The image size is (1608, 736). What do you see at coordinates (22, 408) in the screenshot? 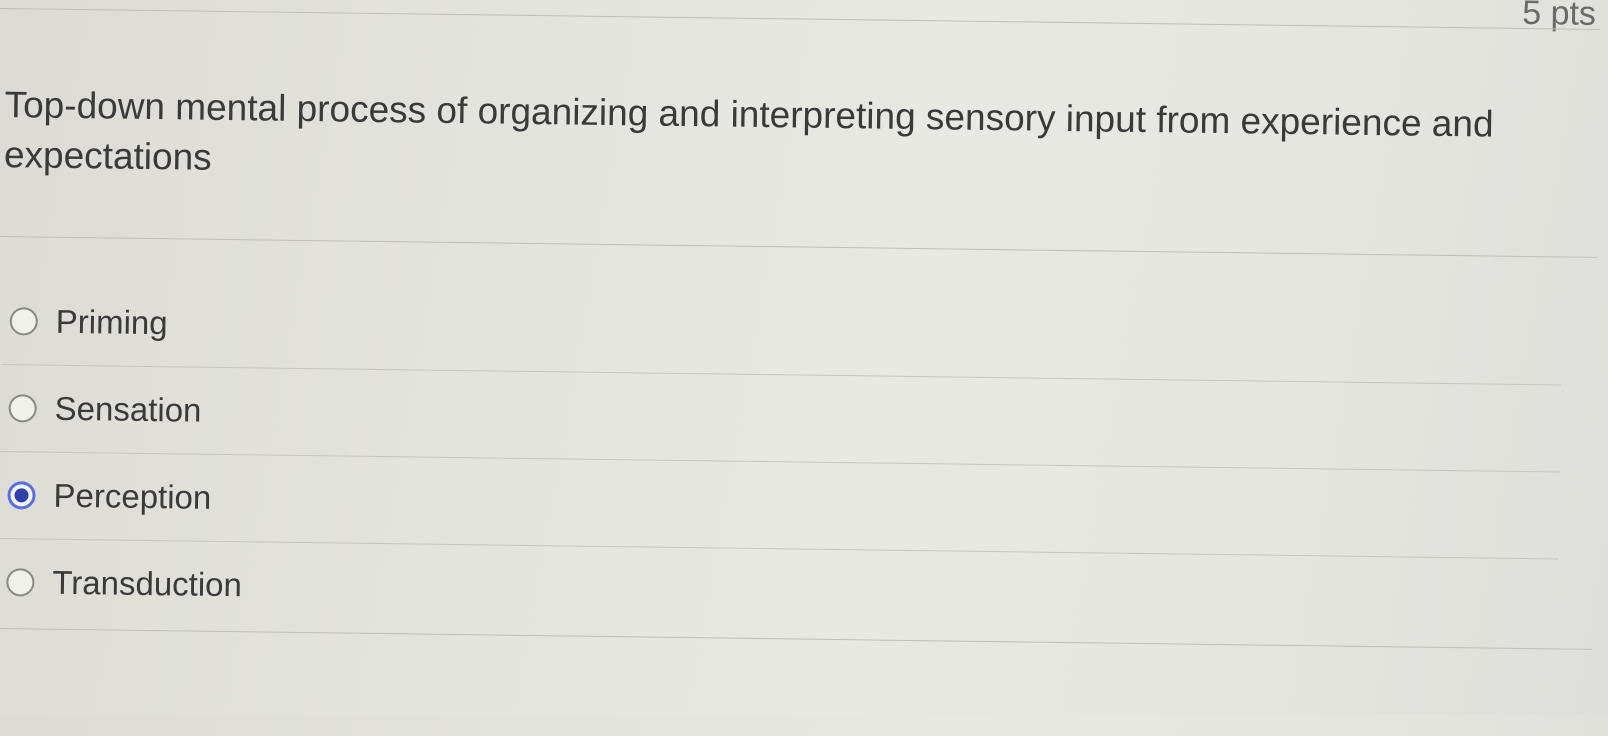
I see `radio-button-sensation` at bounding box center [22, 408].